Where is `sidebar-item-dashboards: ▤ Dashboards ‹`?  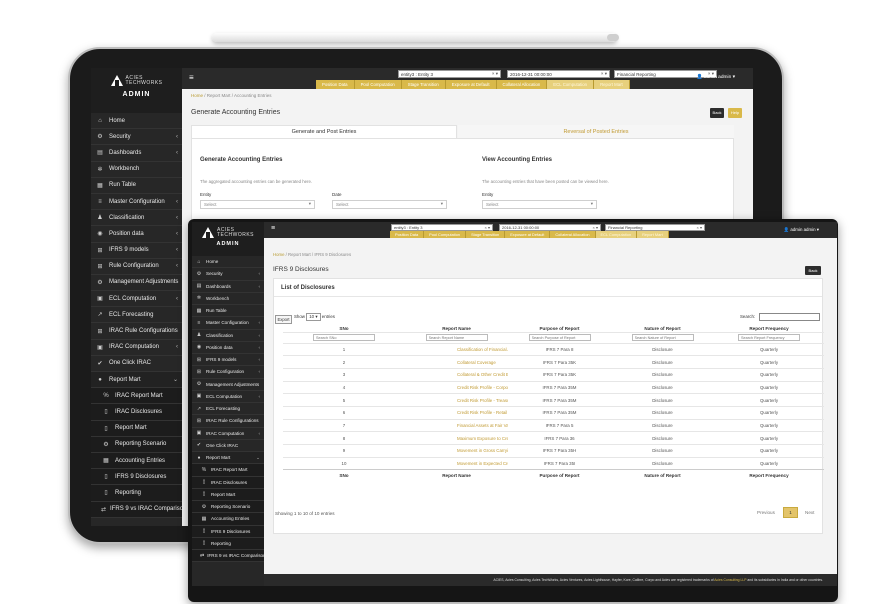 sidebar-item-dashboards: ▤ Dashboards ‹ is located at coordinates (136, 153).